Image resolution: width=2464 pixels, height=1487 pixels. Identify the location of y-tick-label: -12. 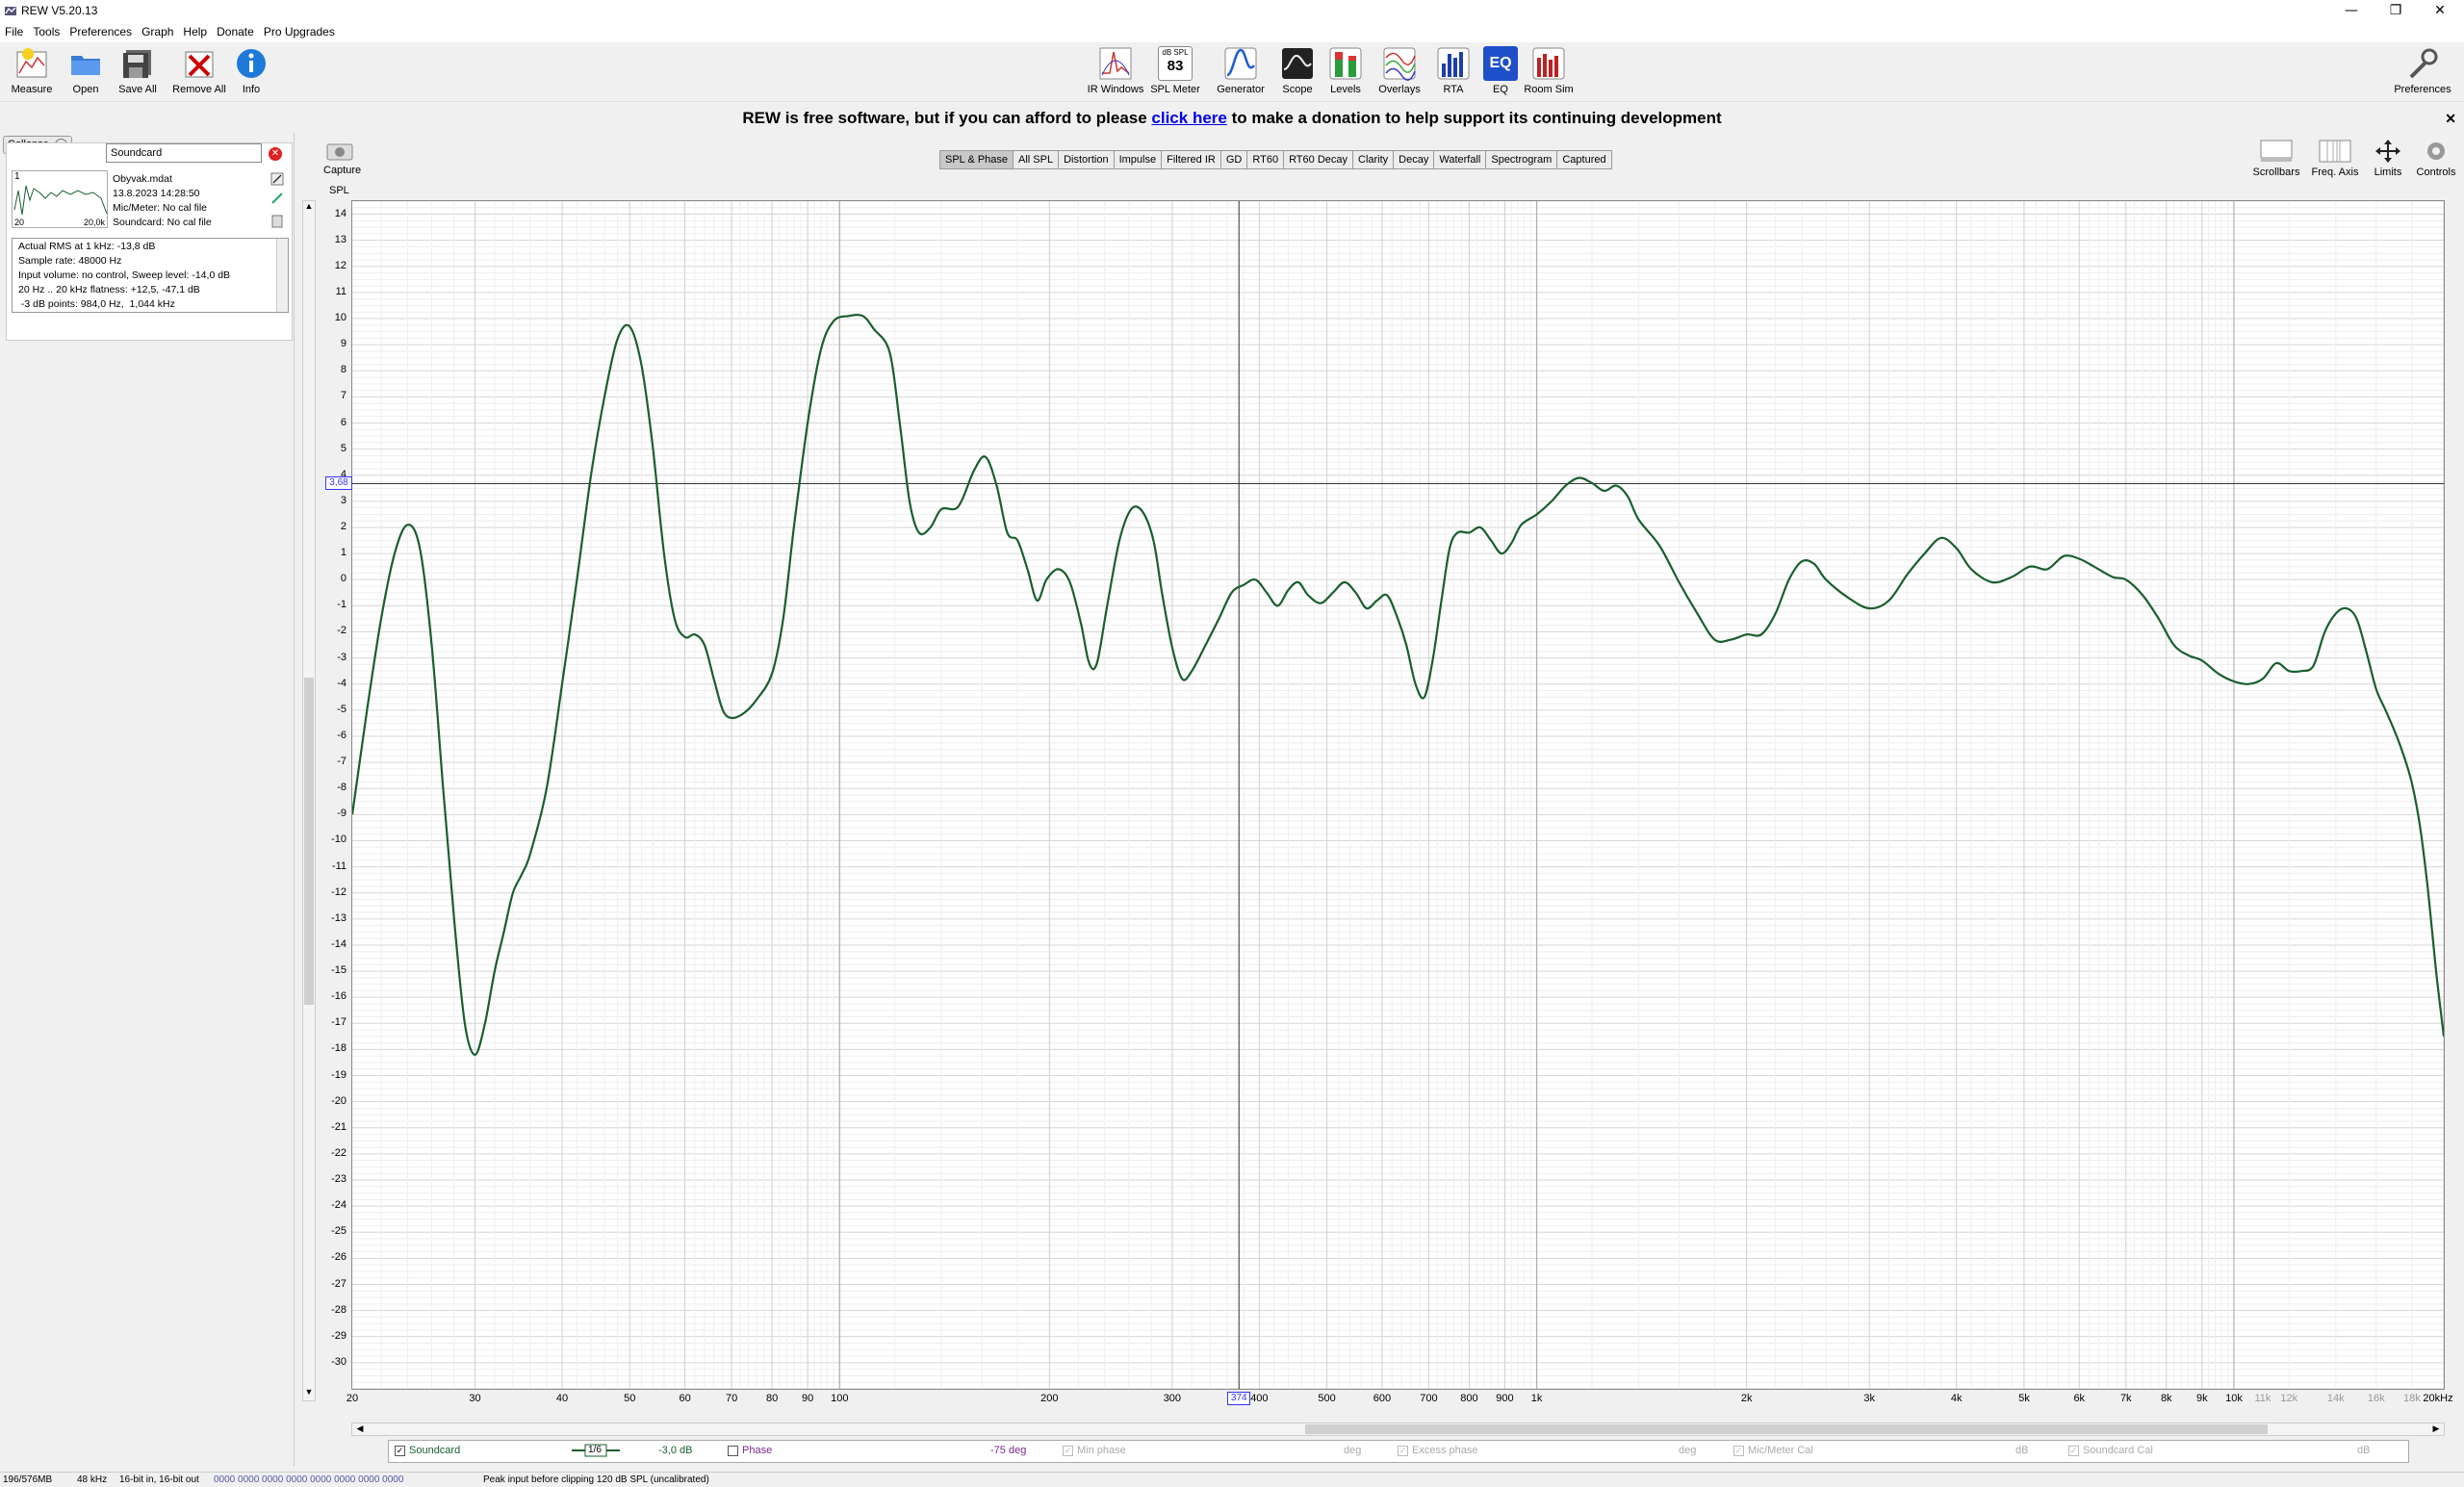
(338, 891).